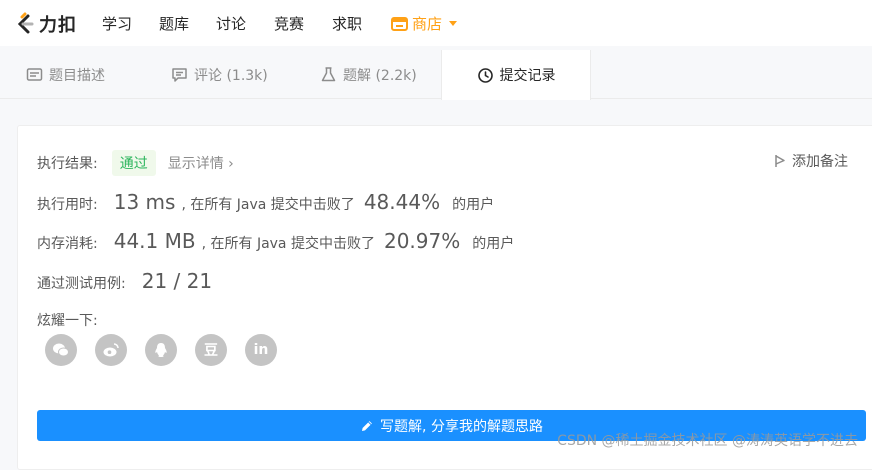 This screenshot has height=470, width=872. Describe the element at coordinates (367, 425) in the screenshot. I see `pencil-icon` at that location.